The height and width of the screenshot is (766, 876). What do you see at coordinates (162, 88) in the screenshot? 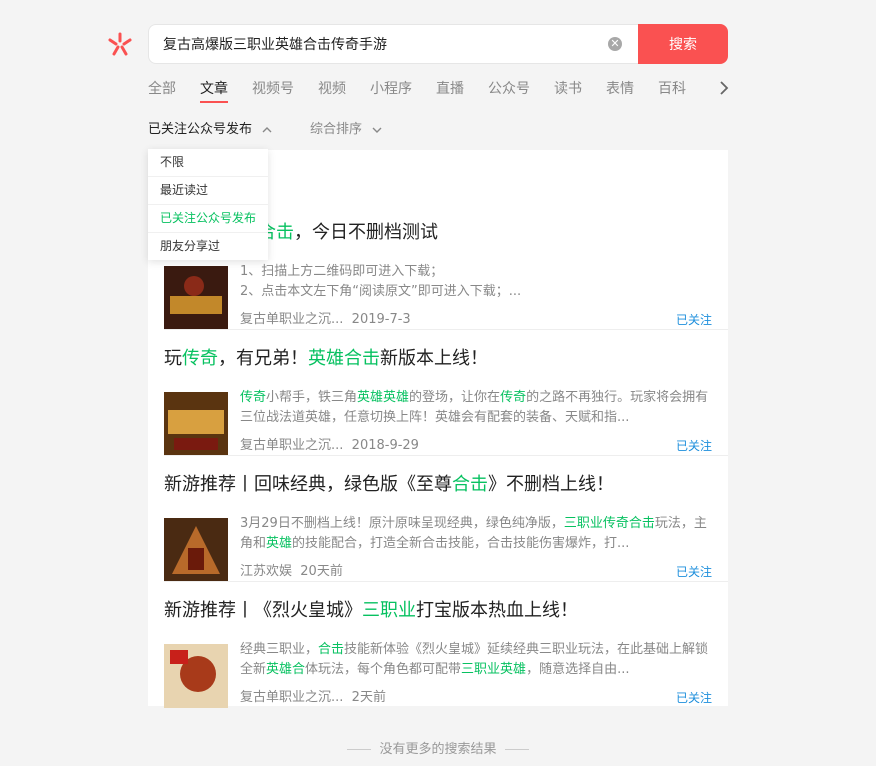
I see `tab-all: 全部` at bounding box center [162, 88].